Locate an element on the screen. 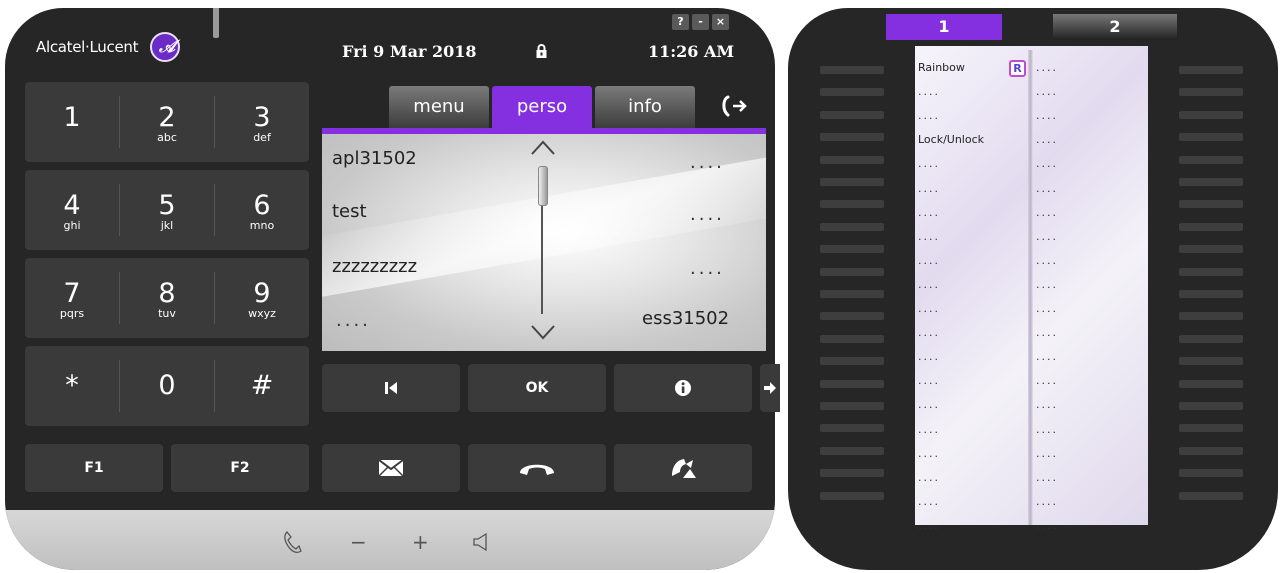 The width and height of the screenshot is (1281, 573). tab-perso: perso is located at coordinates (542, 107).